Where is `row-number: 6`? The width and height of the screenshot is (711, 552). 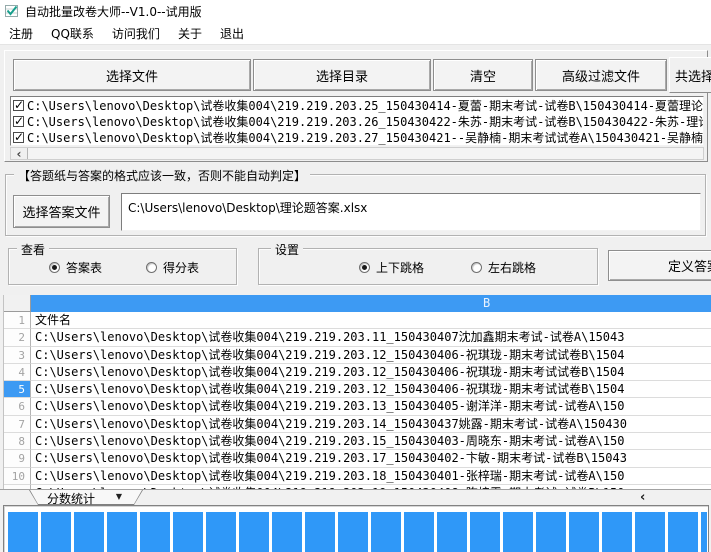 row-number: 6 is located at coordinates (17, 407).